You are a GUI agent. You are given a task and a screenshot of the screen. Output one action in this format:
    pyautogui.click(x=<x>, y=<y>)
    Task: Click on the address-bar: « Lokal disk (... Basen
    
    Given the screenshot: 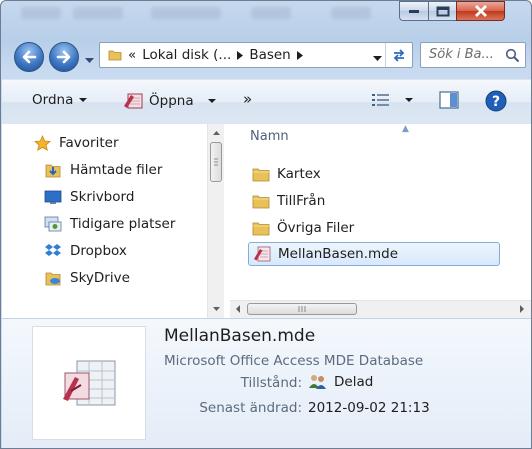 What is the action you would take?
    pyautogui.click(x=256, y=55)
    